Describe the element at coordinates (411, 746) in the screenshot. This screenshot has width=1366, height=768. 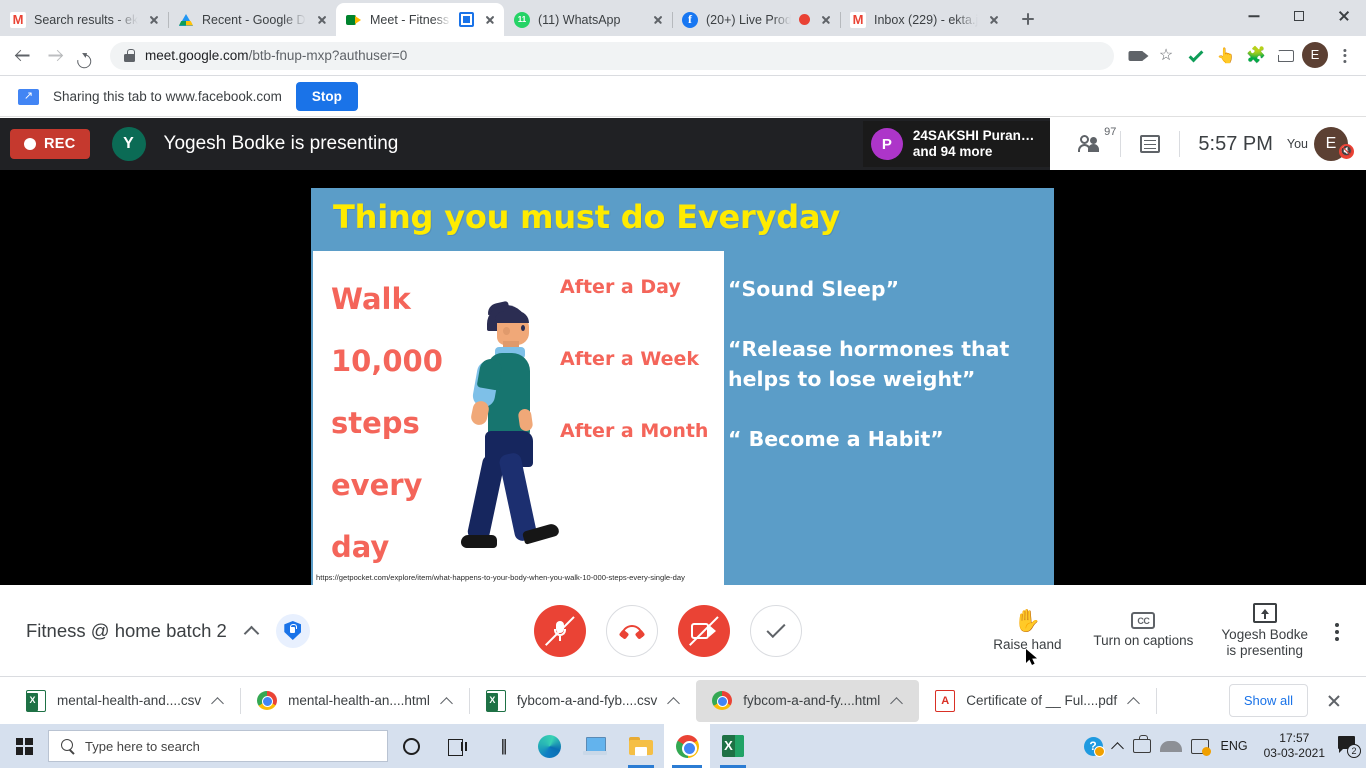
I see `cortana-button` at that location.